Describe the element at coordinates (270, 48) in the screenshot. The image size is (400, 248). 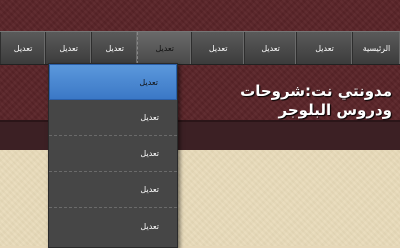
I see `nav-item-edit-2: تعديل` at that location.